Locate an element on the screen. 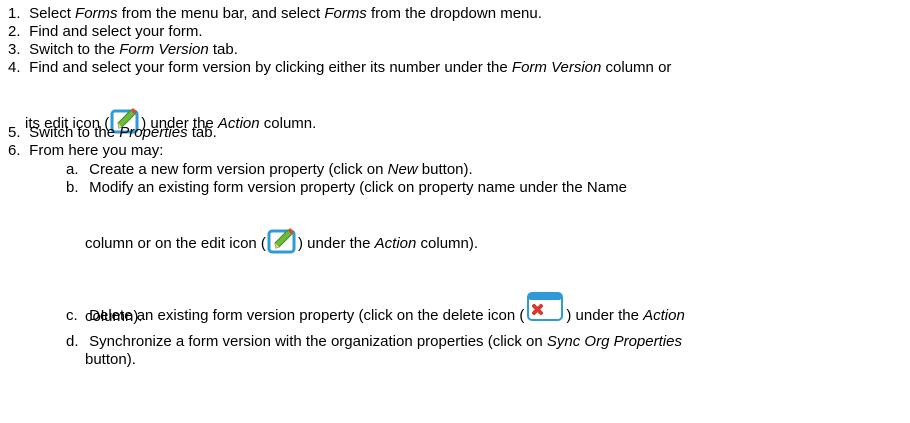 The image size is (910, 423). step-6: 6. From here you may: is located at coordinates (86, 150).